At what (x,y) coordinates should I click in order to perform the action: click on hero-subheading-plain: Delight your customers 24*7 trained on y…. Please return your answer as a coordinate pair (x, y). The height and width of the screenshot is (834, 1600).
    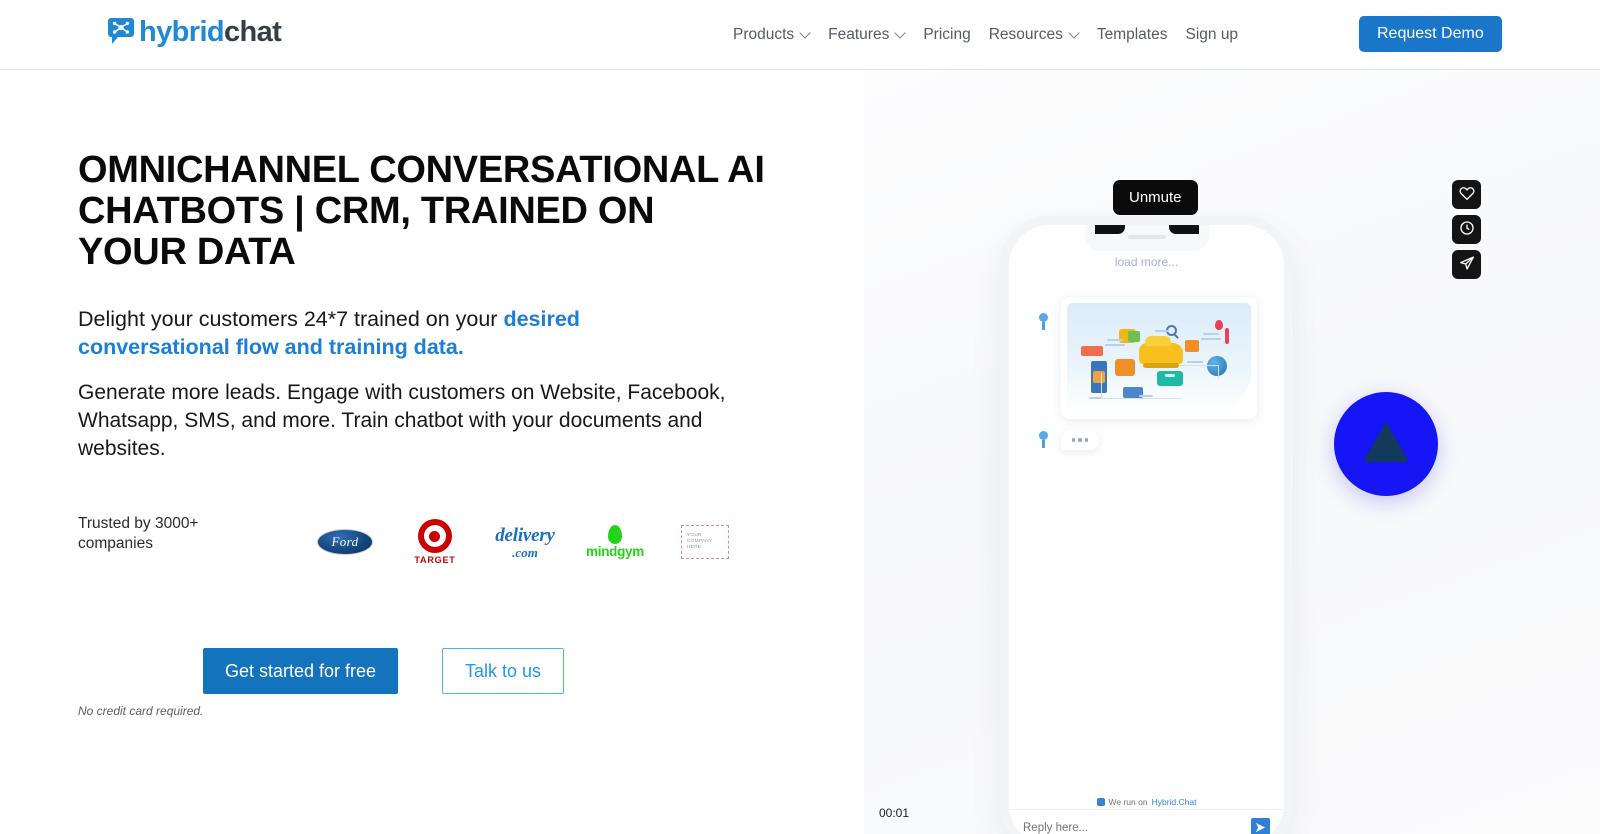
    Looking at the image, I should click on (291, 319).